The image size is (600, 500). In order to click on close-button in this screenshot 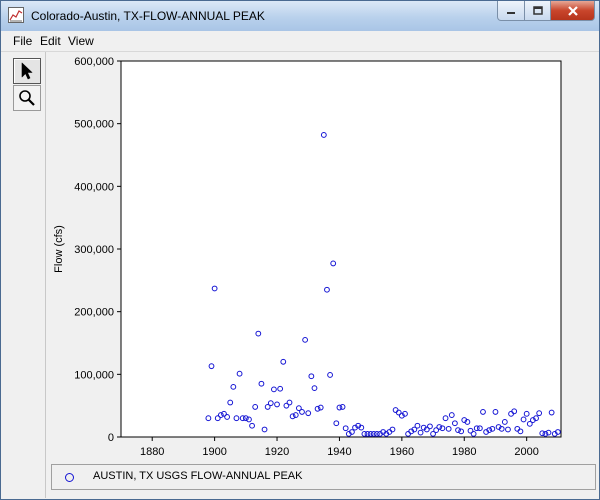, I will do `click(573, 11)`.